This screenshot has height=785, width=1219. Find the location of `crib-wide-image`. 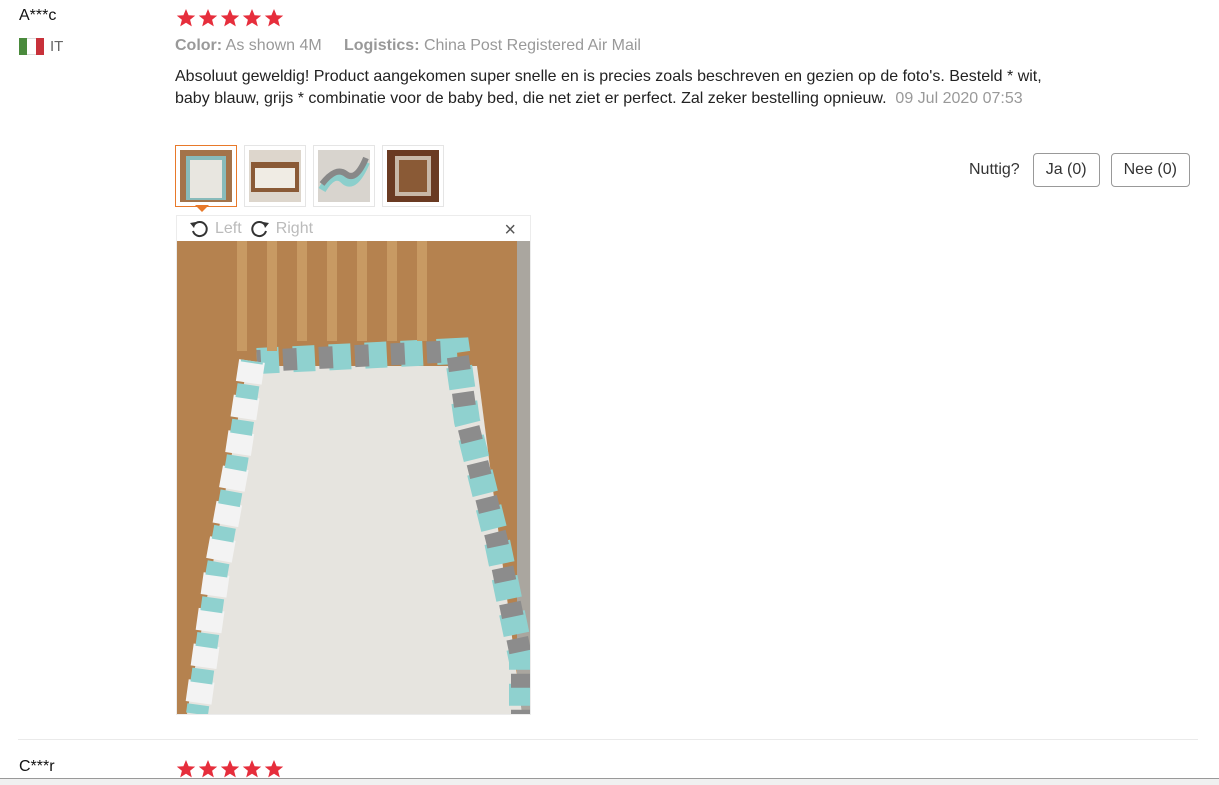

crib-wide-image is located at coordinates (275, 176).